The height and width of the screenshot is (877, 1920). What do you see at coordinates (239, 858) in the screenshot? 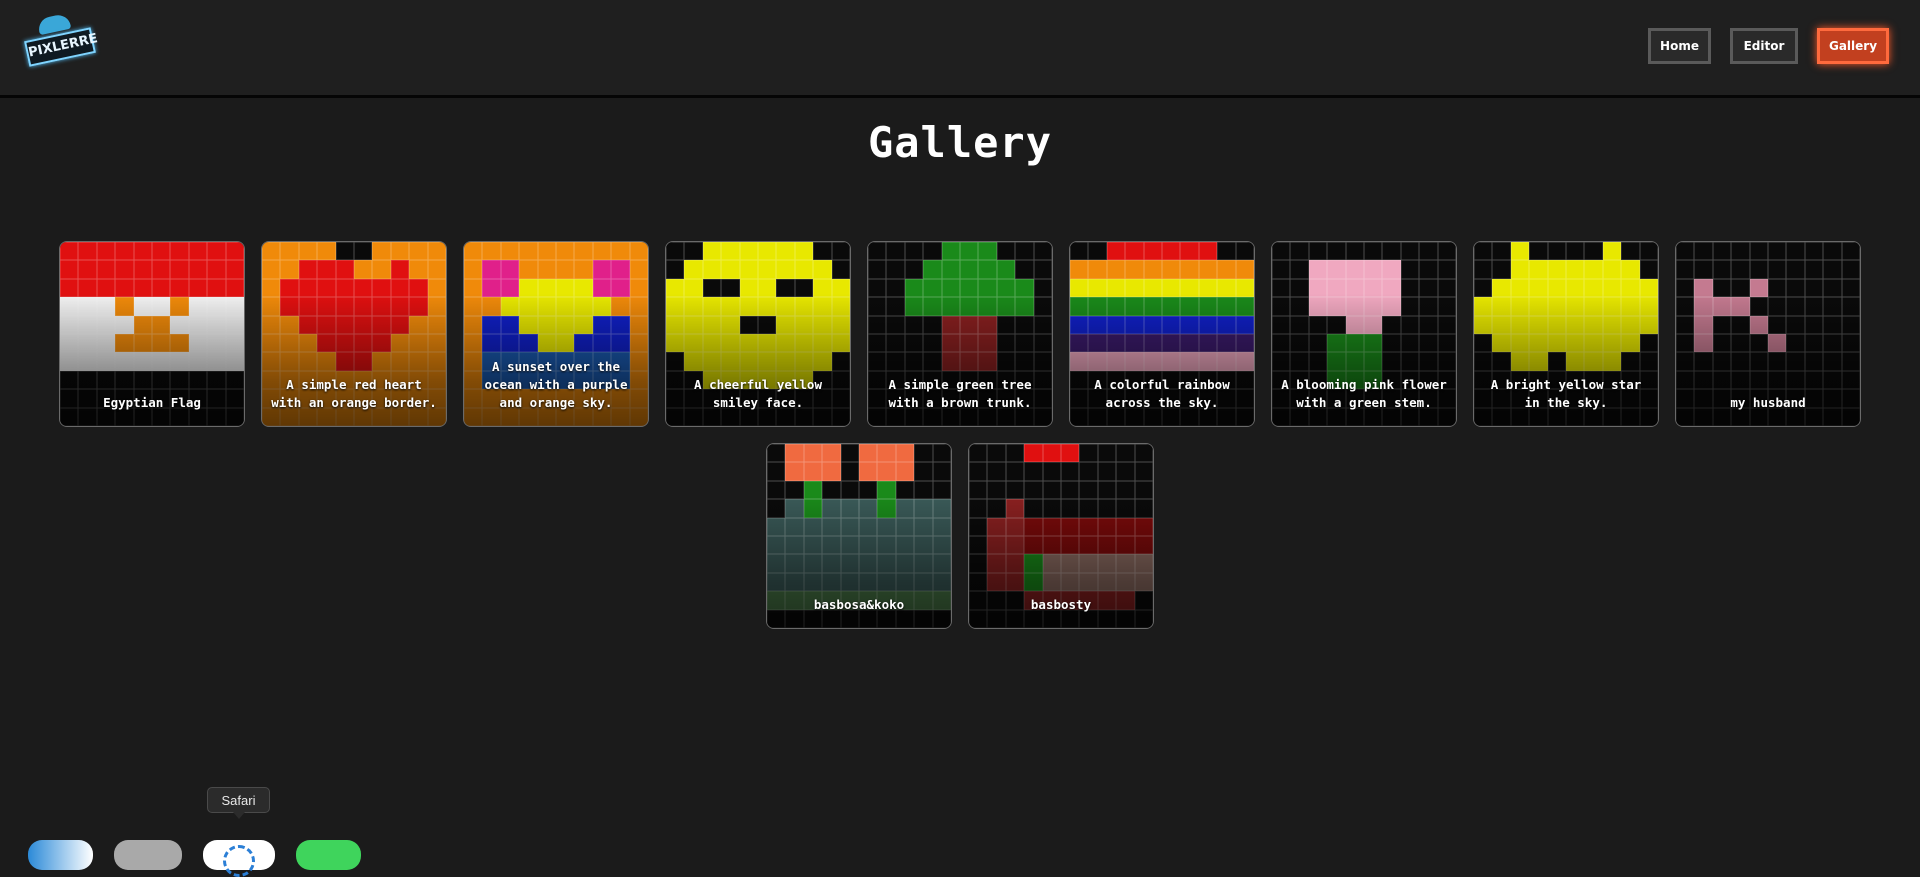
I see `dock-safari-icon` at bounding box center [239, 858].